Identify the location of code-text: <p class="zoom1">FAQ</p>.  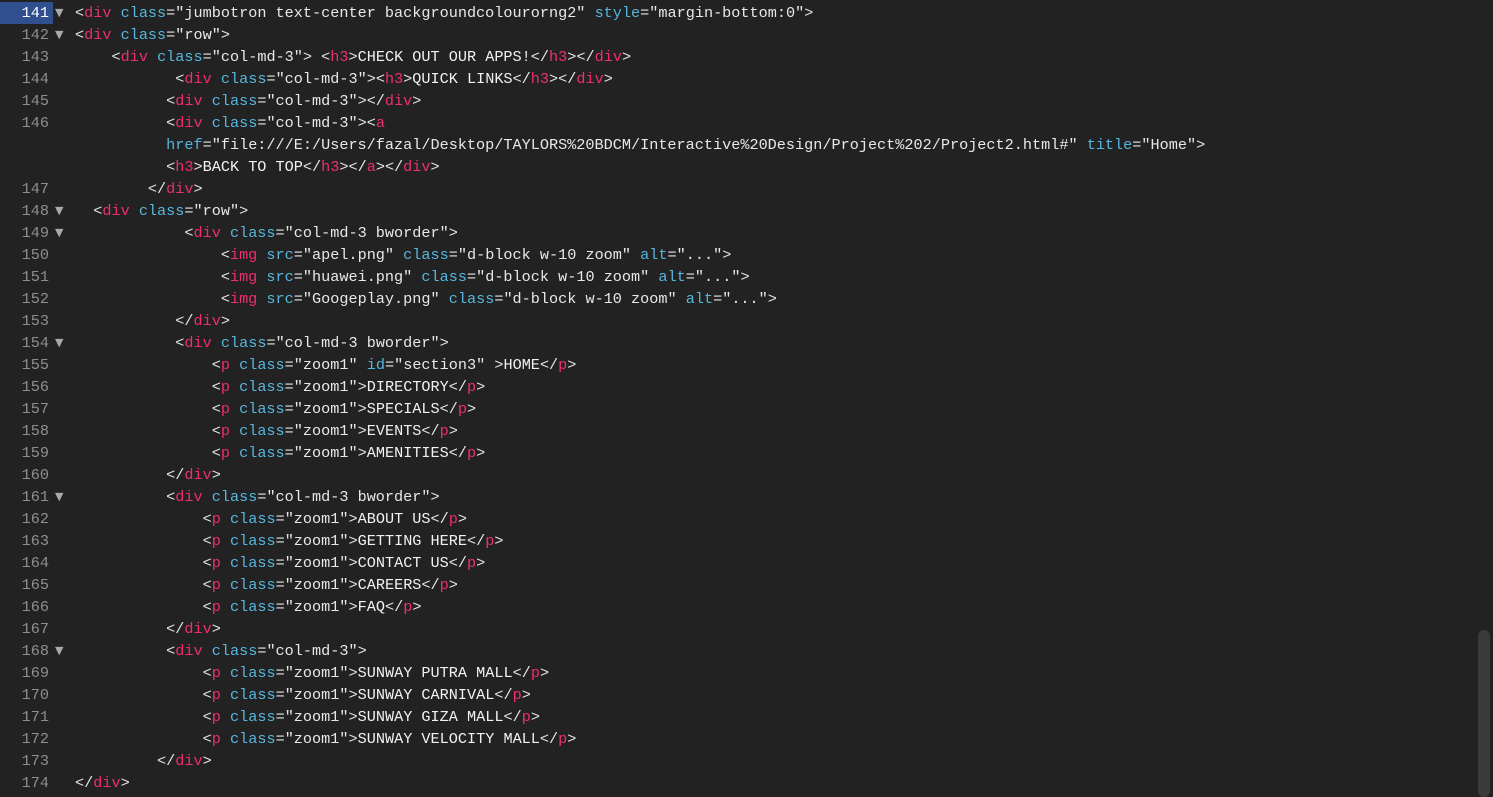
(248, 607).